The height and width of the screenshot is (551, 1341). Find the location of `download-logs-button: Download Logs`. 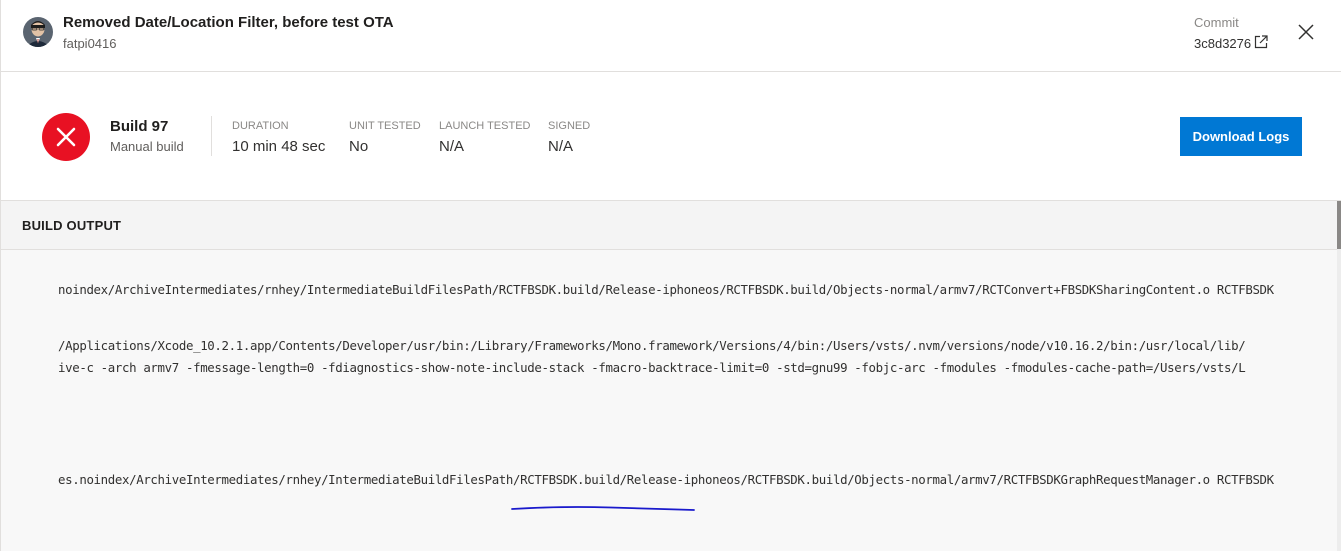

download-logs-button: Download Logs is located at coordinates (1241, 136).